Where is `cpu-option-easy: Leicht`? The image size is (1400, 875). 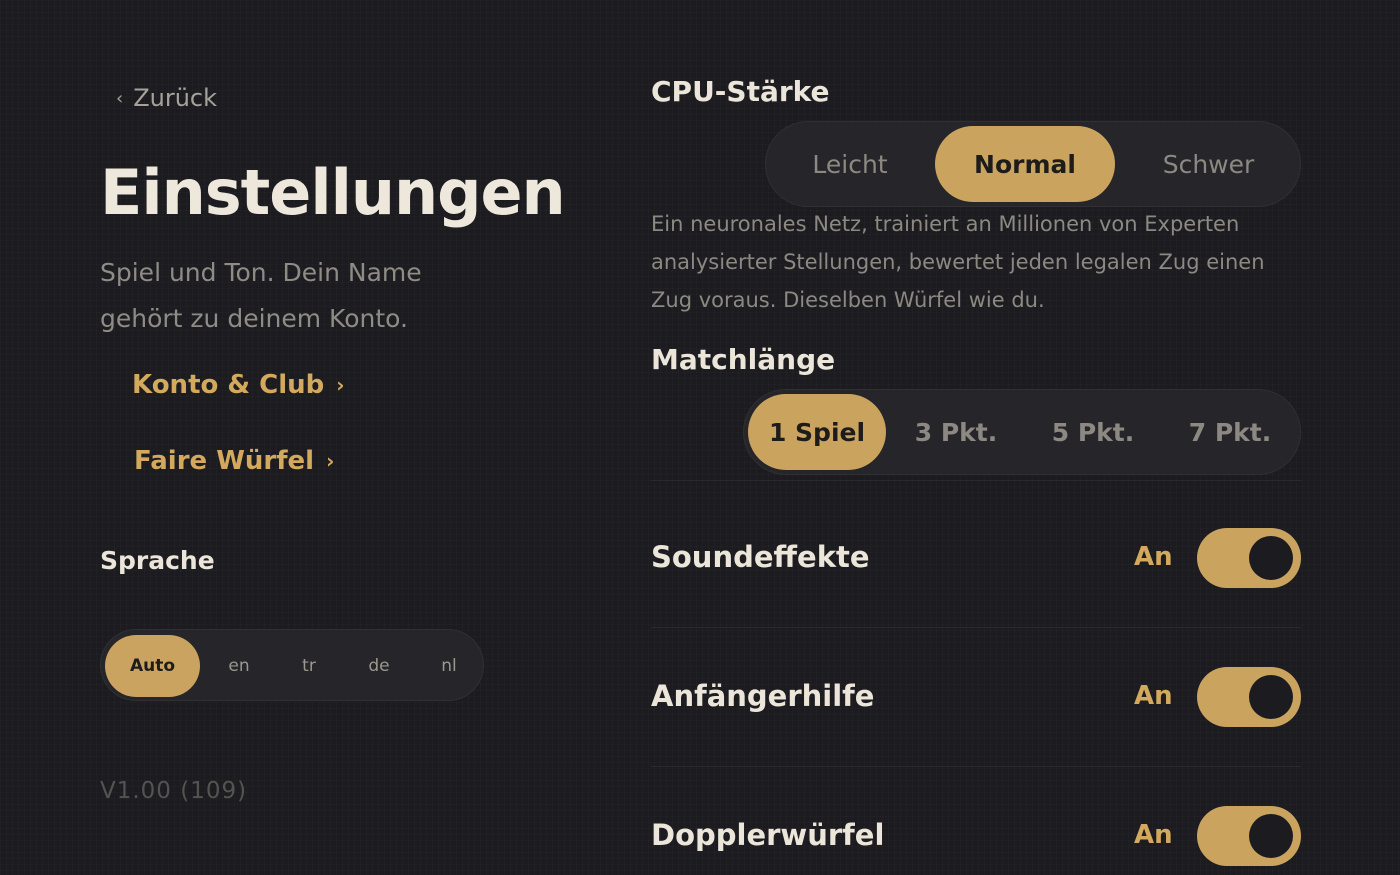
cpu-option-easy: Leicht is located at coordinates (850, 164).